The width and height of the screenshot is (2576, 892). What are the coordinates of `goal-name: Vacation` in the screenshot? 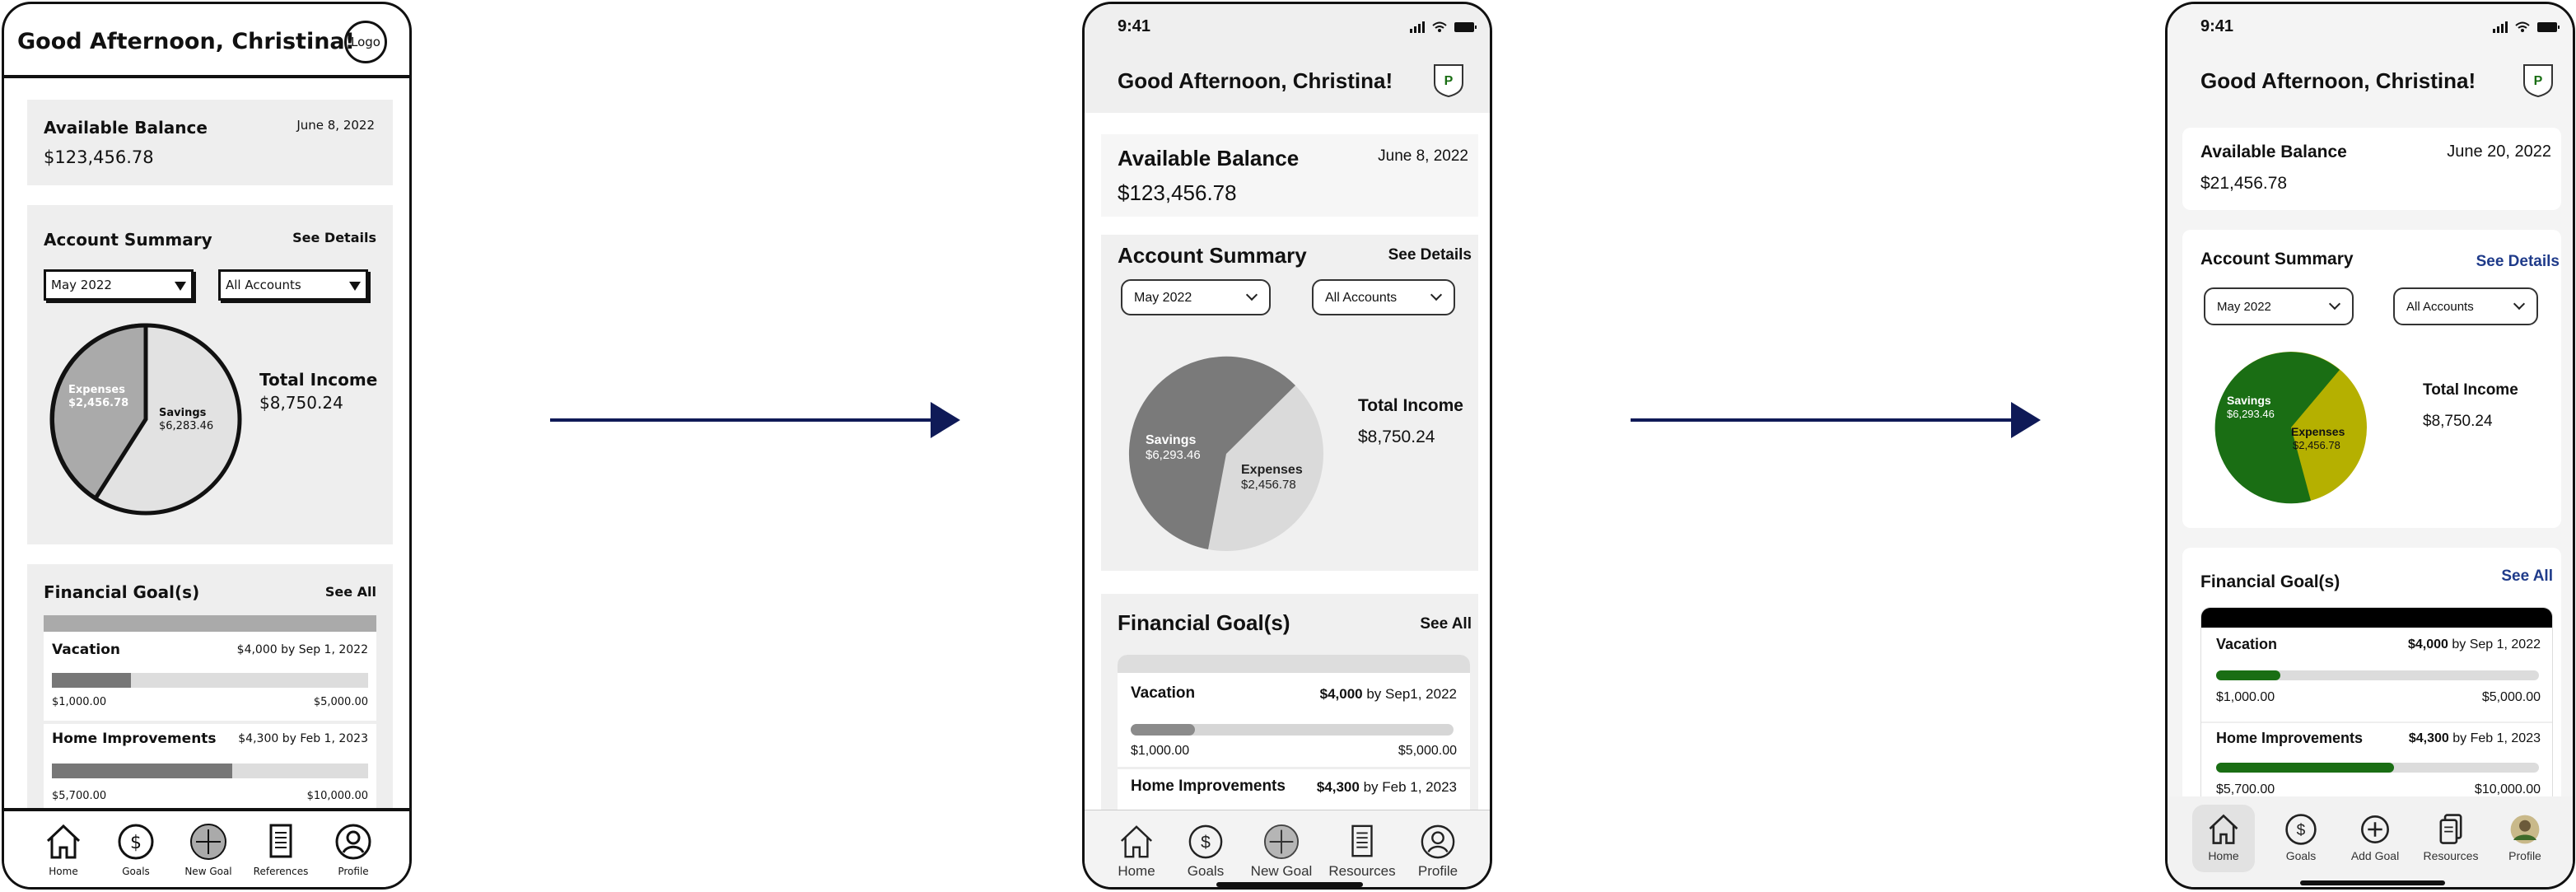 It's located at (1163, 693).